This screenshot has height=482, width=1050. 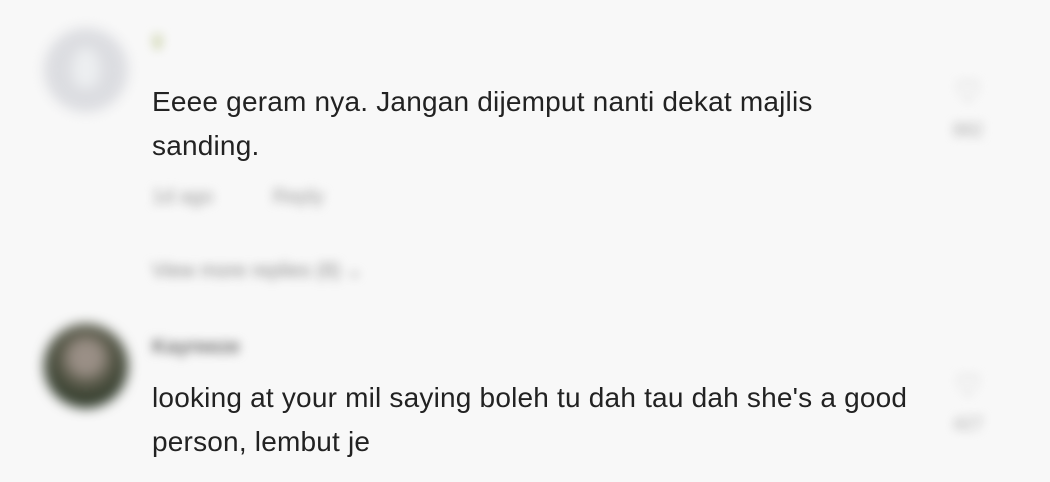 I want to click on like-button: ♡ 882, so click(x=968, y=108).